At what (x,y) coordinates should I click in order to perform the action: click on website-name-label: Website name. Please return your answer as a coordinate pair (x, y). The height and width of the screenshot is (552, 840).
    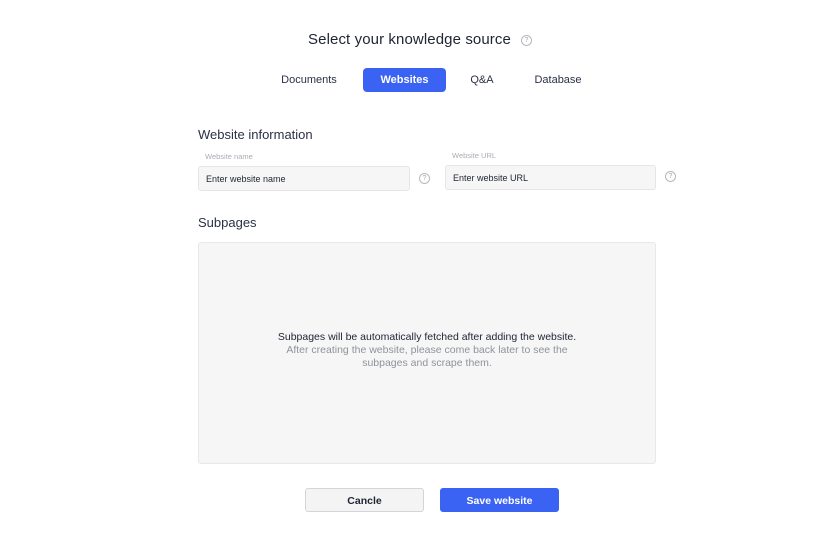
    Looking at the image, I should click on (229, 156).